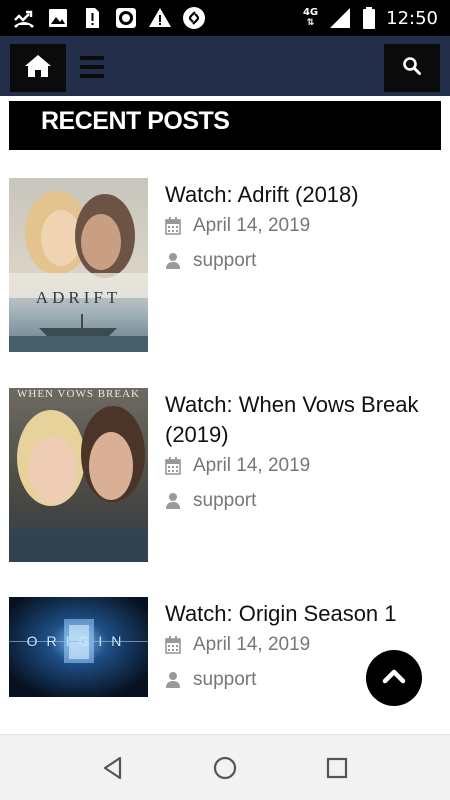  I want to click on status-bar: 4G ⇅ 12:50, so click(225, 18).